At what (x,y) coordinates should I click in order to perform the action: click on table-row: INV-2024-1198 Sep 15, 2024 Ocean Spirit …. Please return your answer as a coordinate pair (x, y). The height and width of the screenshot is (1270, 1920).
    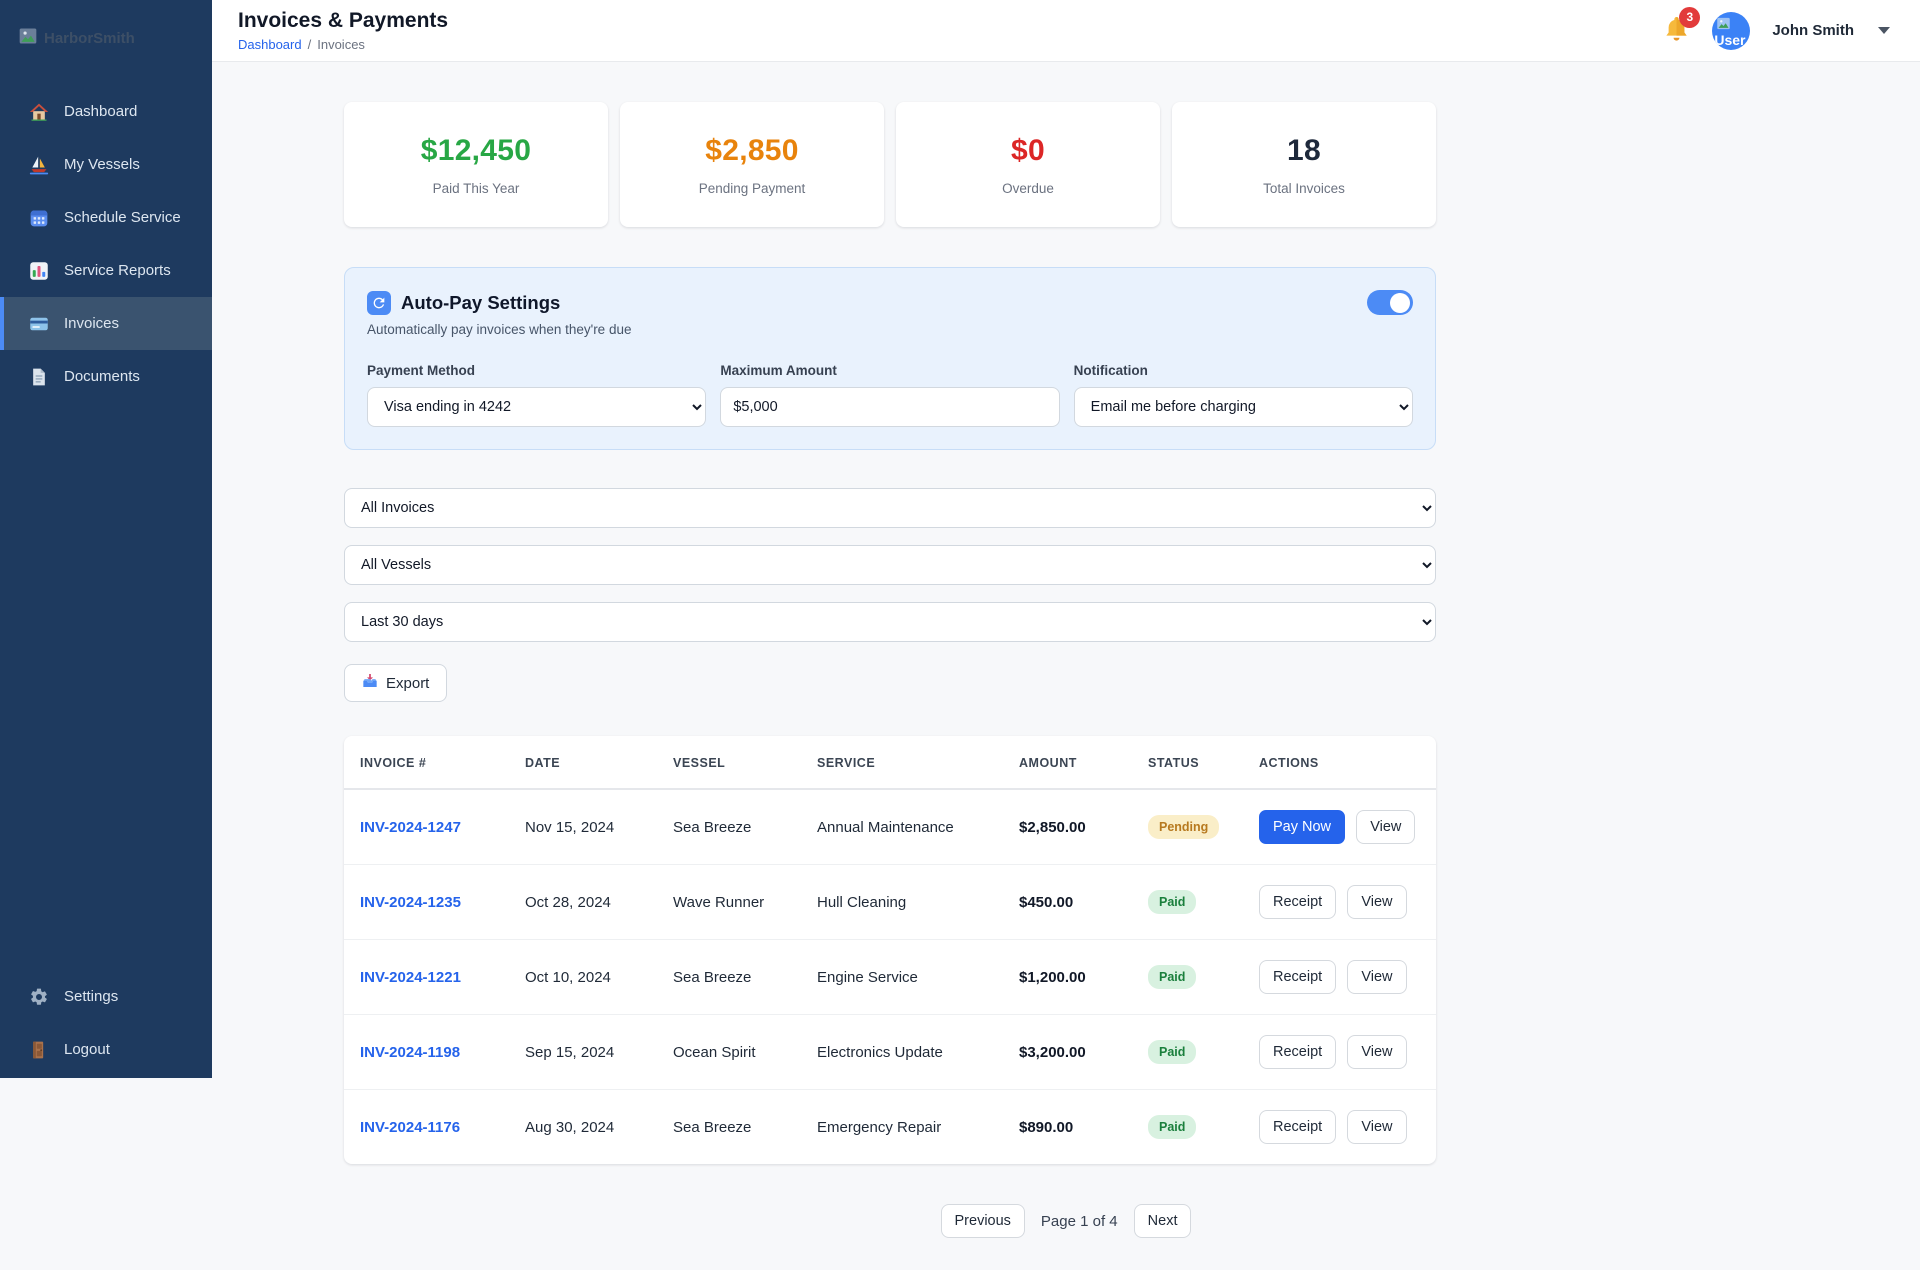
    Looking at the image, I should click on (890, 1052).